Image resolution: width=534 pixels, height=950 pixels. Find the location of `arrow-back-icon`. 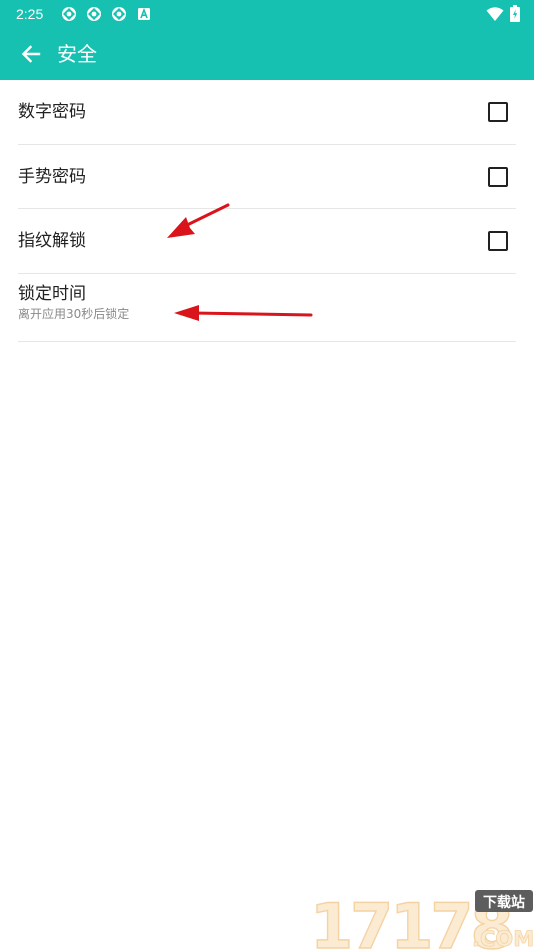

arrow-back-icon is located at coordinates (31, 54).